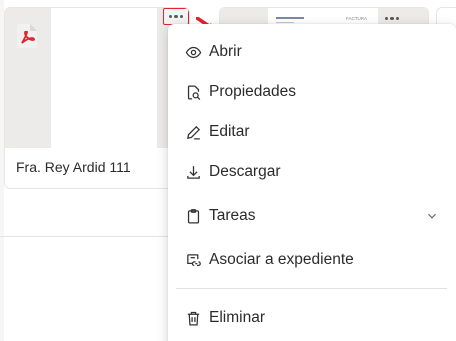  What do you see at coordinates (237, 317) in the screenshot?
I see `menu-item-label: Eliminar` at bounding box center [237, 317].